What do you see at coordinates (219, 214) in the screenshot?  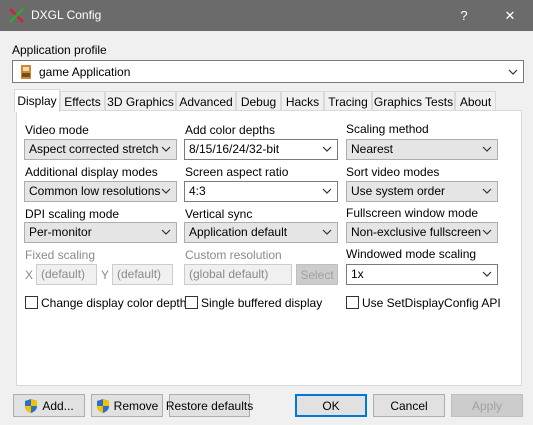 I see `vsync-label: Vertical sync` at bounding box center [219, 214].